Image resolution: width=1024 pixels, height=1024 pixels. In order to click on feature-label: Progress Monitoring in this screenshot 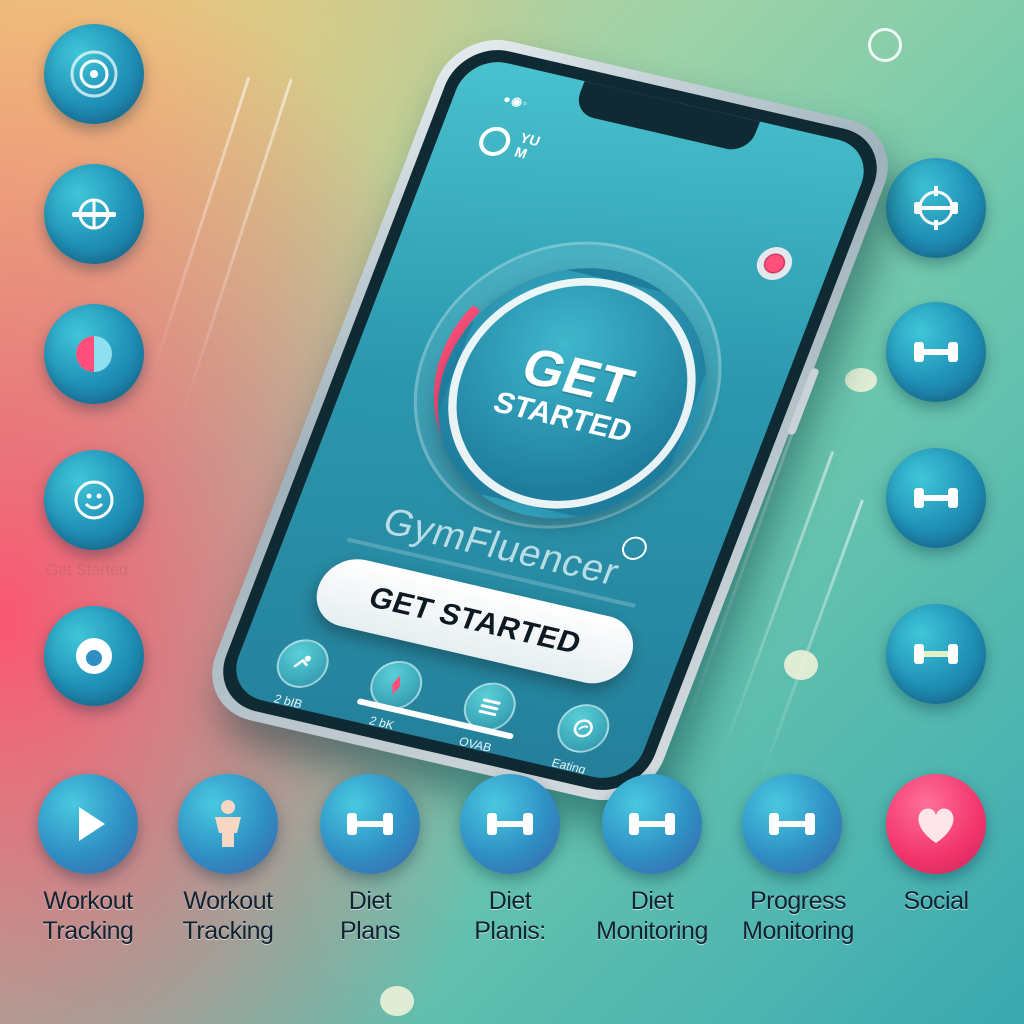, I will do `click(798, 916)`.